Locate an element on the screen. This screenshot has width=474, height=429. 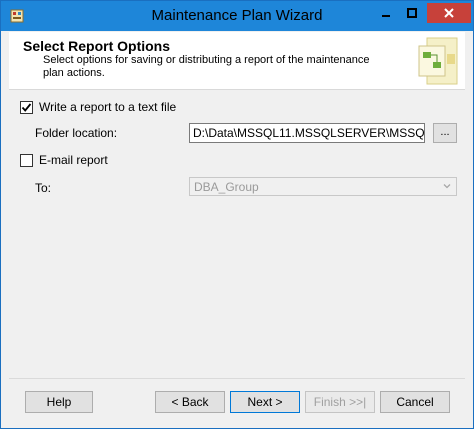
close-icon is located at coordinates (449, 13).